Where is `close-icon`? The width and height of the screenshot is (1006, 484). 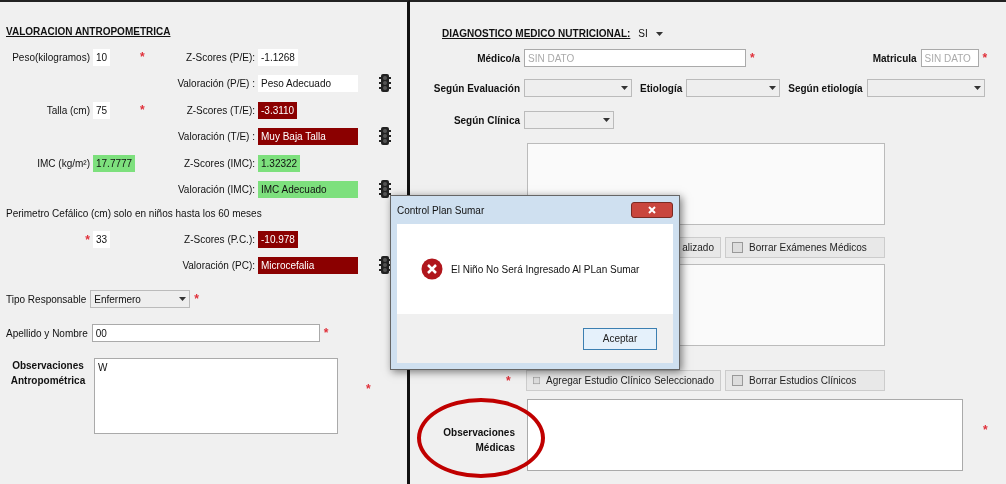
close-icon is located at coordinates (652, 210).